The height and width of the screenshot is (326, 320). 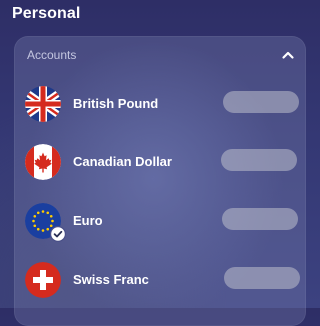 I want to click on swiss-flag-icon, so click(x=43, y=280).